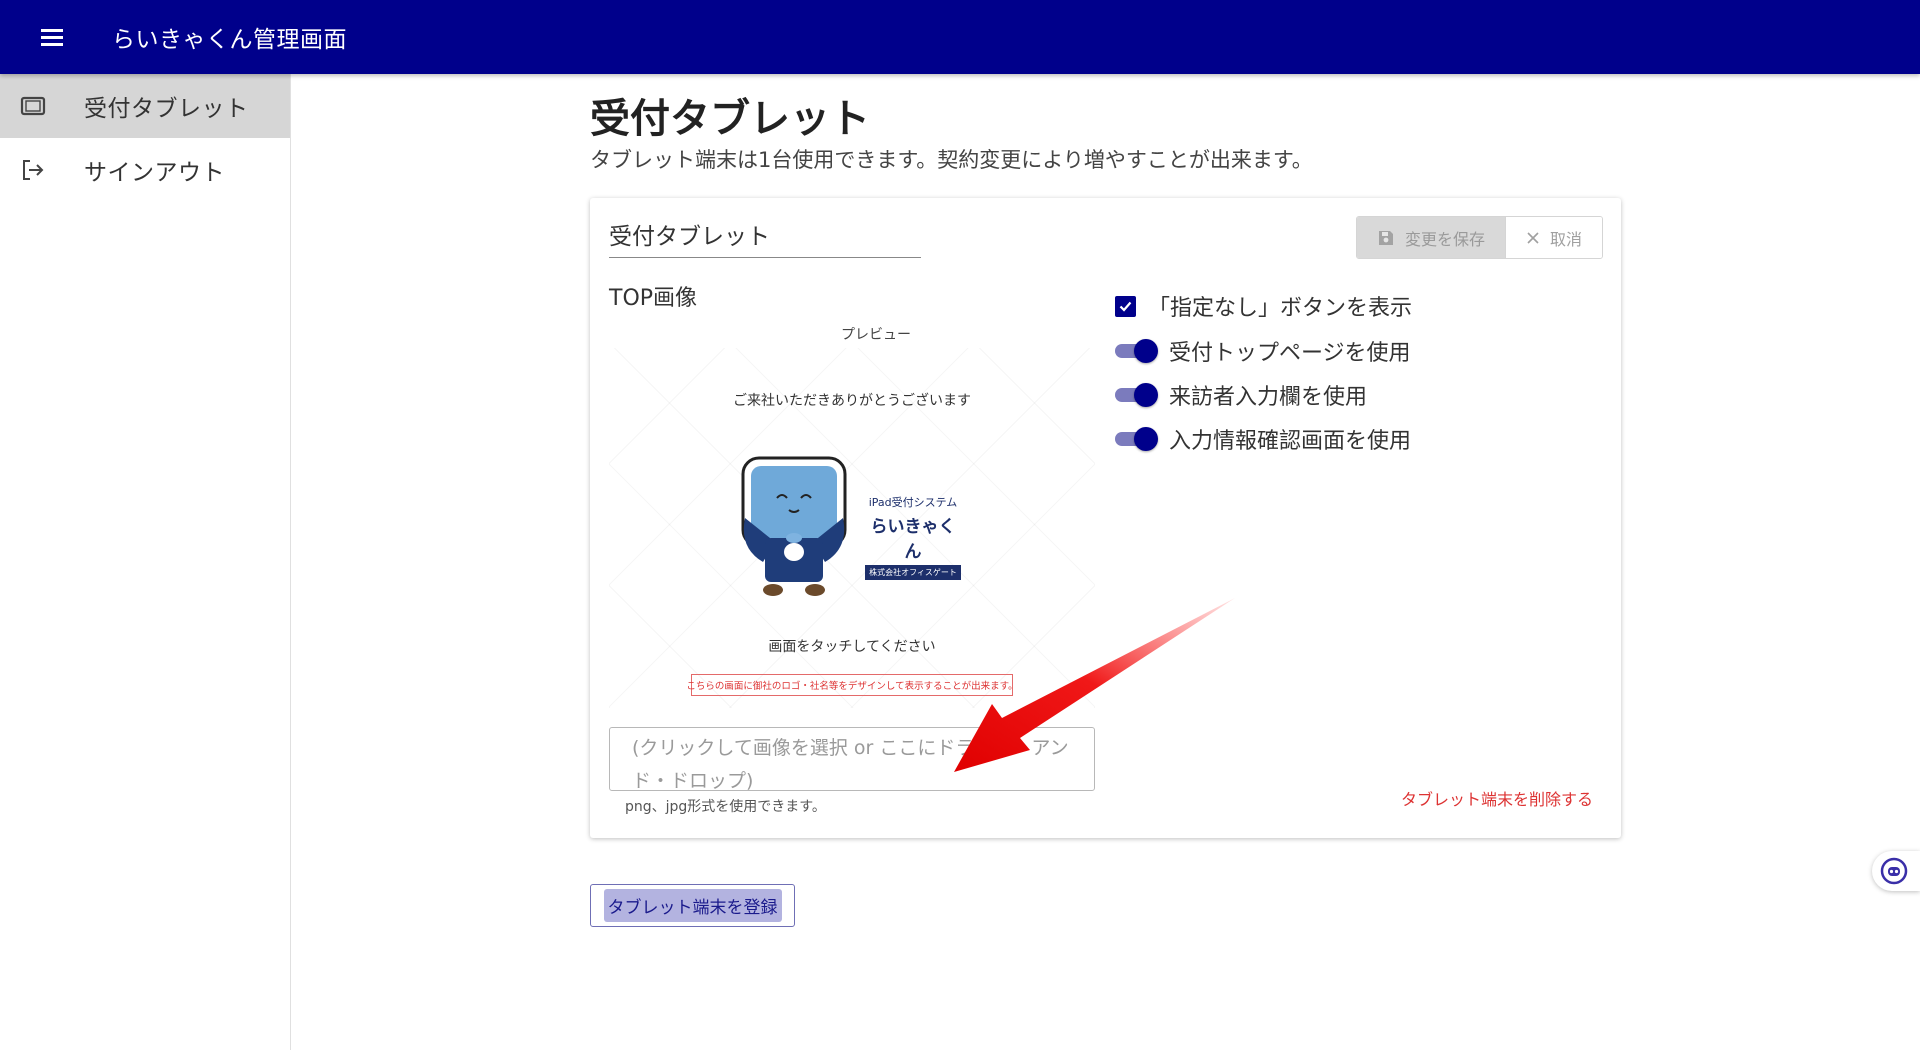 This screenshot has height=1050, width=1920. I want to click on sidebar-item-label: サインアウト, so click(154, 173).